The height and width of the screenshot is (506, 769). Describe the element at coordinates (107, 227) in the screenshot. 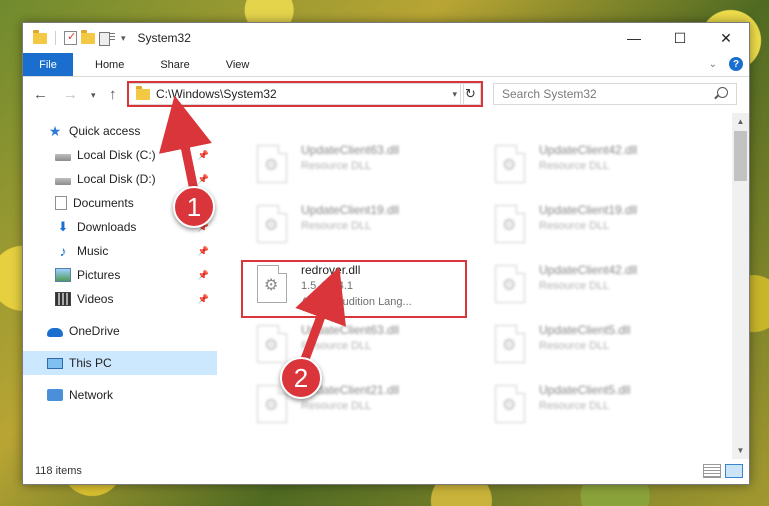

I see `sidebar-item-label: Downloads` at that location.